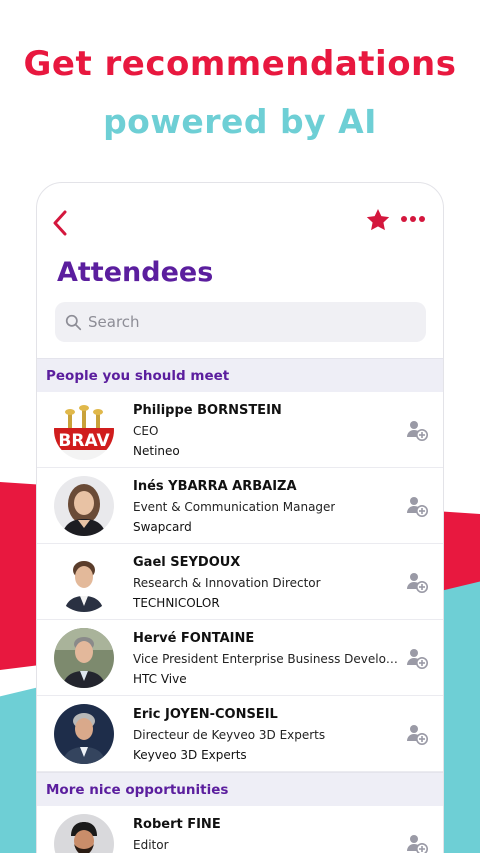 The width and height of the screenshot is (480, 853). Describe the element at coordinates (240, 789) in the screenshot. I see `section-header-more-nice-opportunities: More nice opportunities` at that location.